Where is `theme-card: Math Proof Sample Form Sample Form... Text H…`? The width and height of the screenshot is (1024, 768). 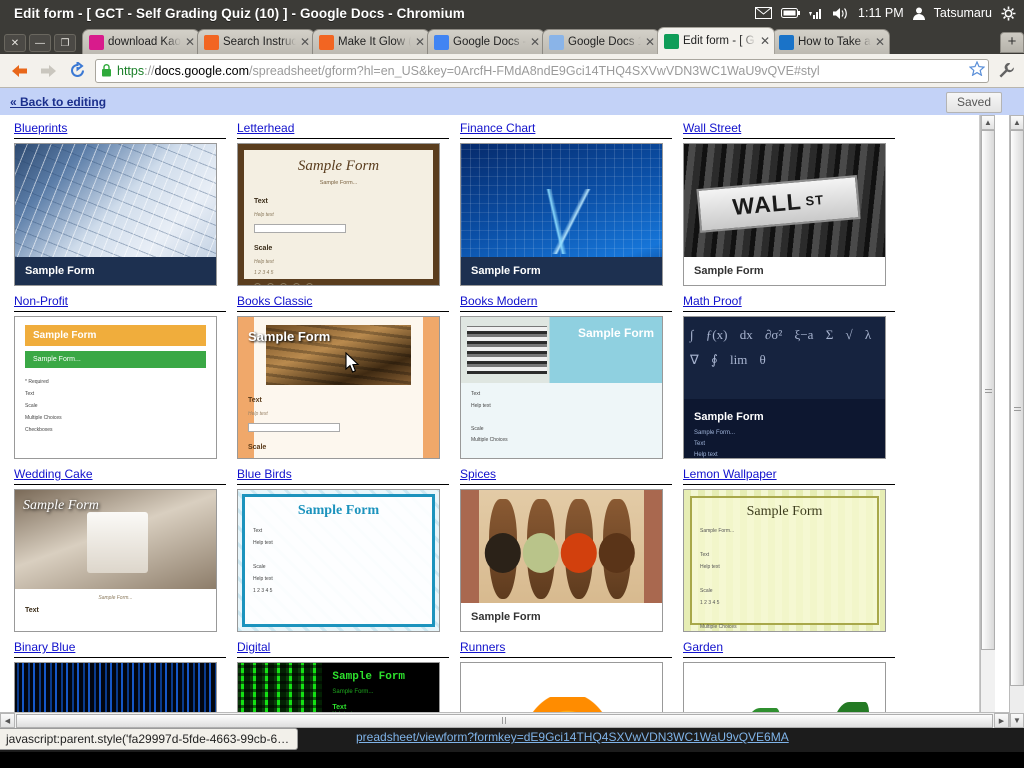
theme-card: Math Proof Sample Form Sample Form... Text H… is located at coordinates (789, 376).